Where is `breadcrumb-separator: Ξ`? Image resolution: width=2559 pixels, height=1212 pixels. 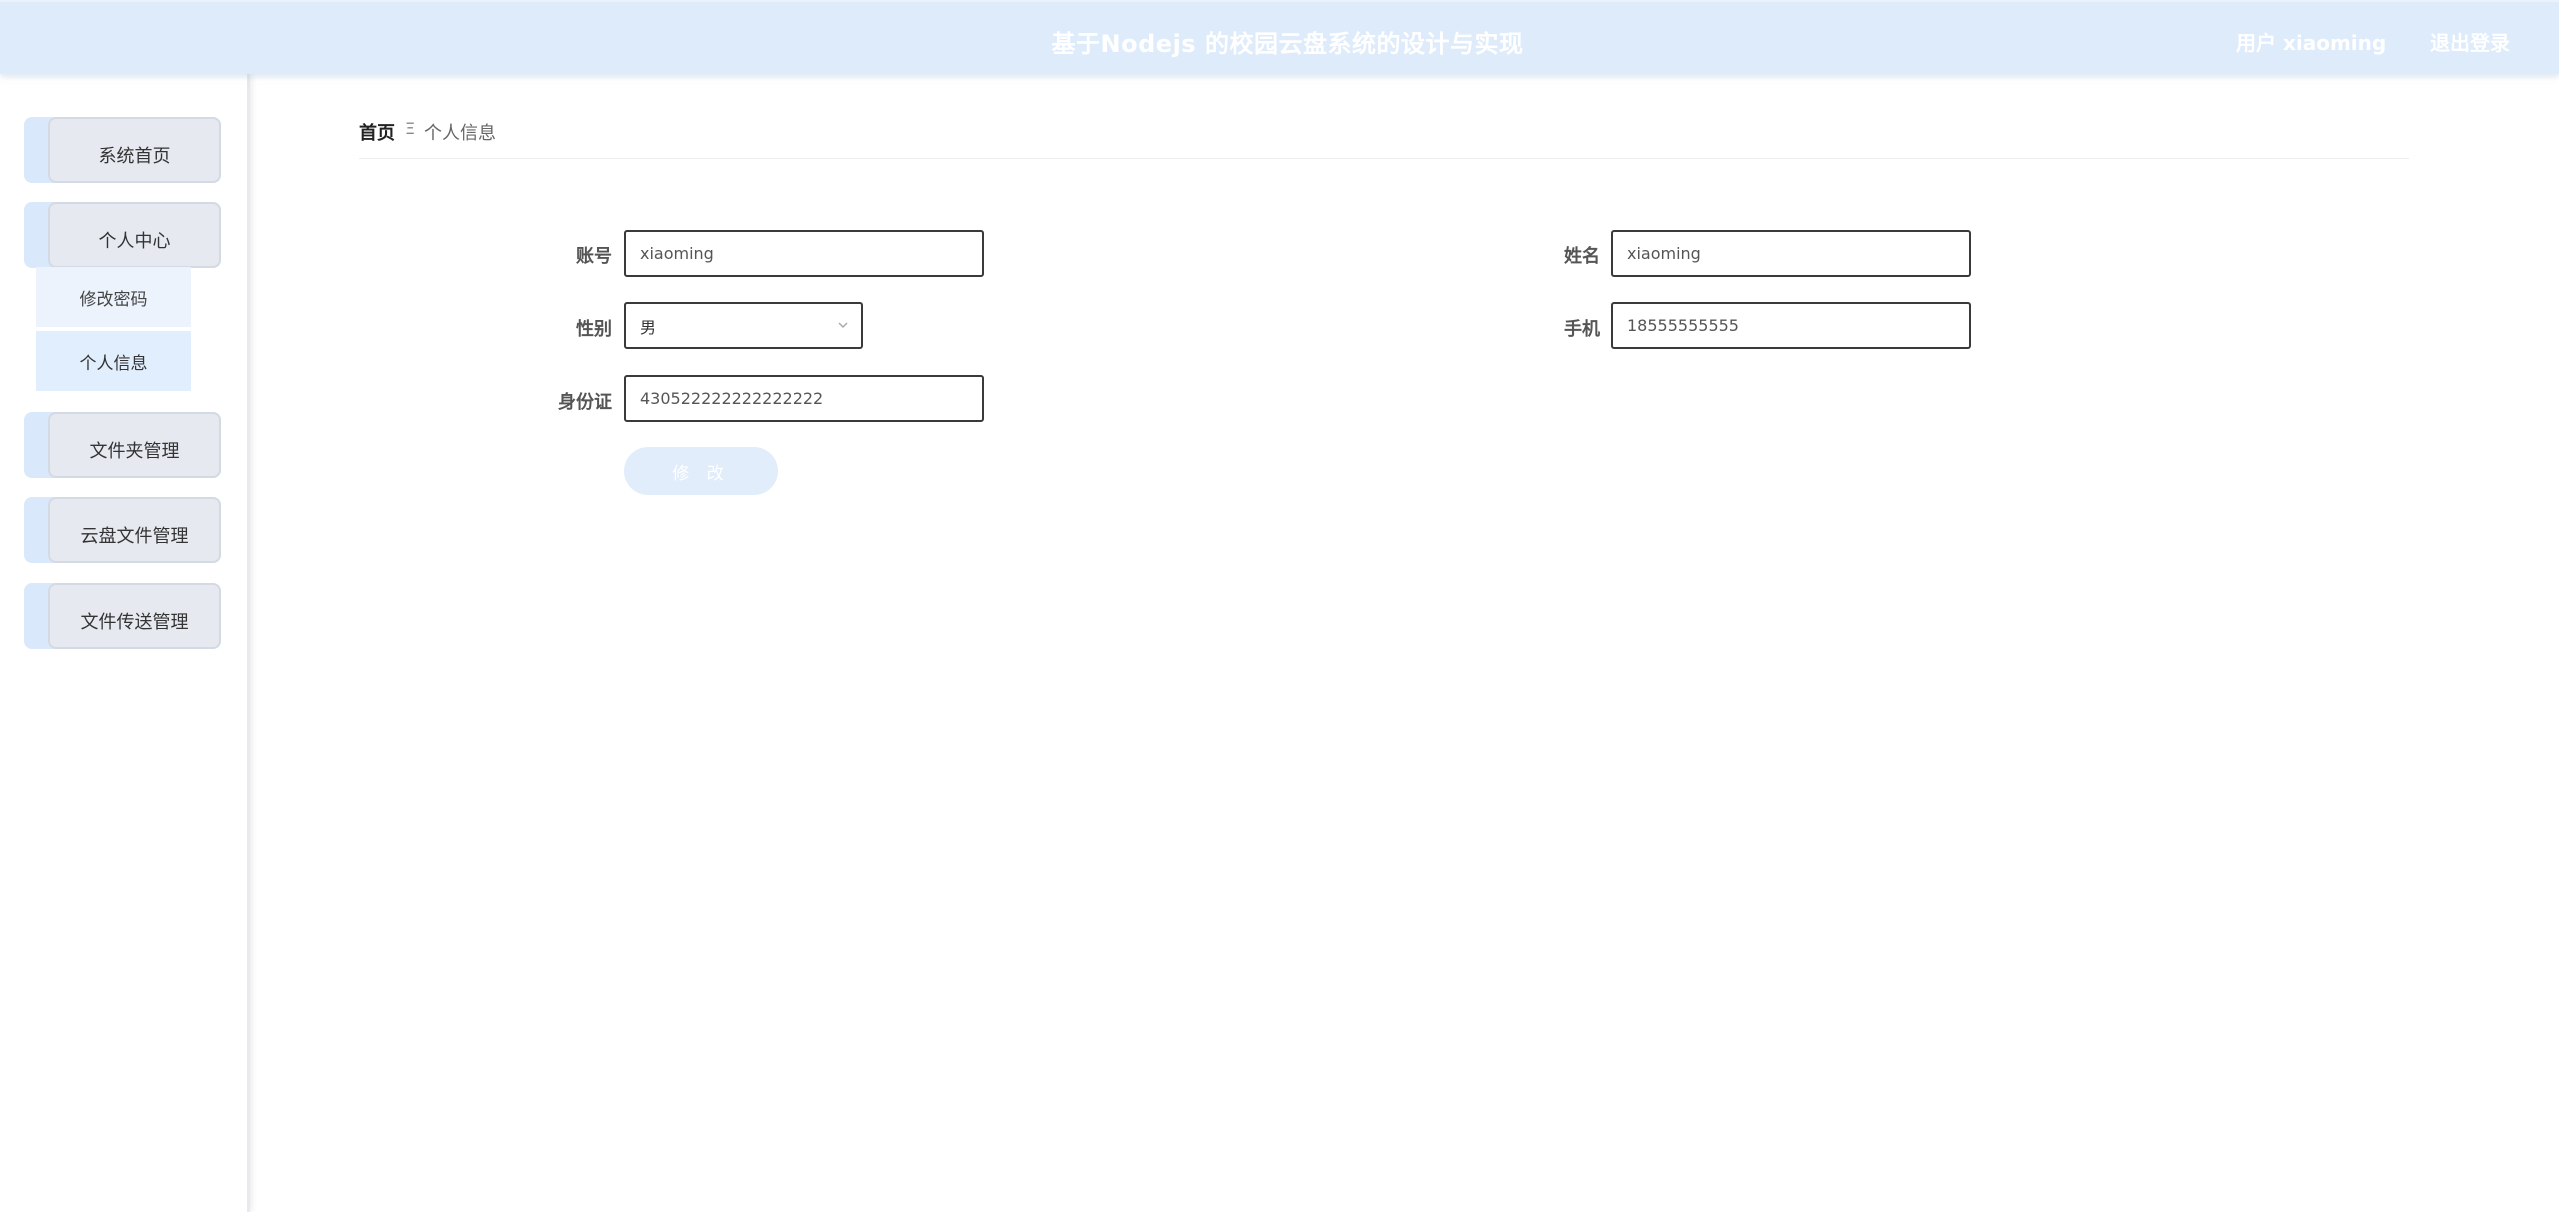 breadcrumb-separator: Ξ is located at coordinates (410, 128).